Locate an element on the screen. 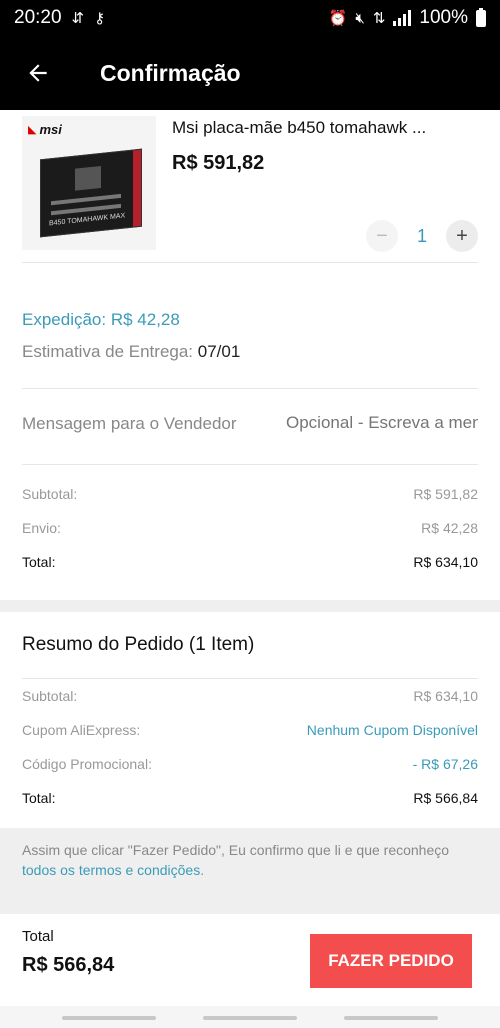  system-nav-bar is located at coordinates (250, 1017).